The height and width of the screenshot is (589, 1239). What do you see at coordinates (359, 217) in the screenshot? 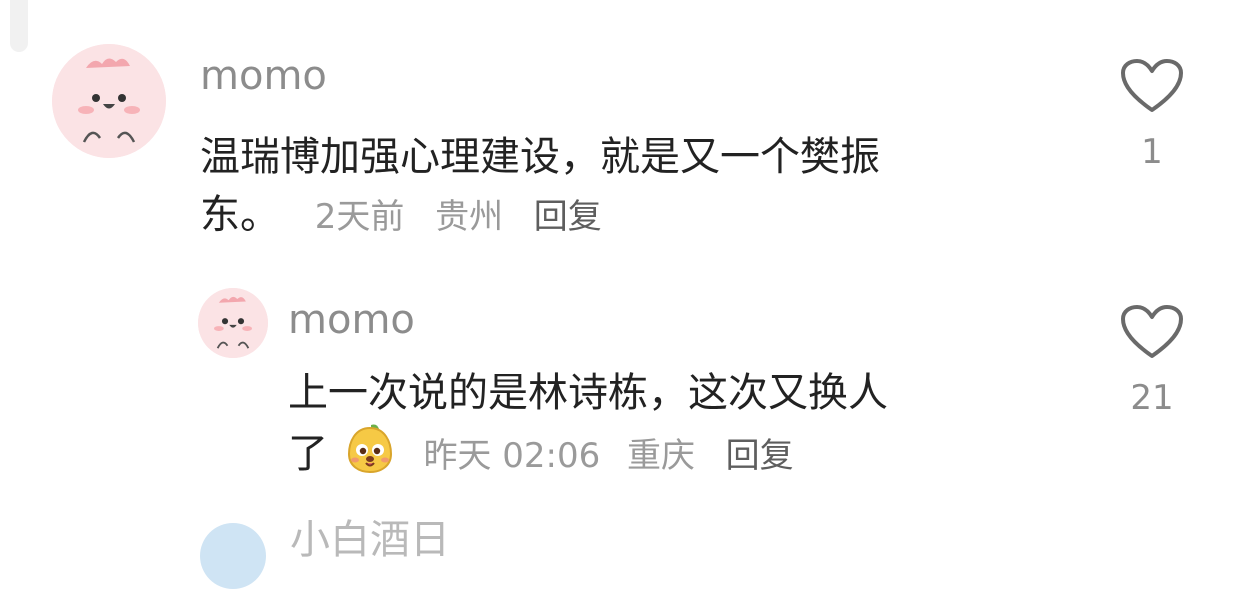
I see `timestamp: 2天前` at bounding box center [359, 217].